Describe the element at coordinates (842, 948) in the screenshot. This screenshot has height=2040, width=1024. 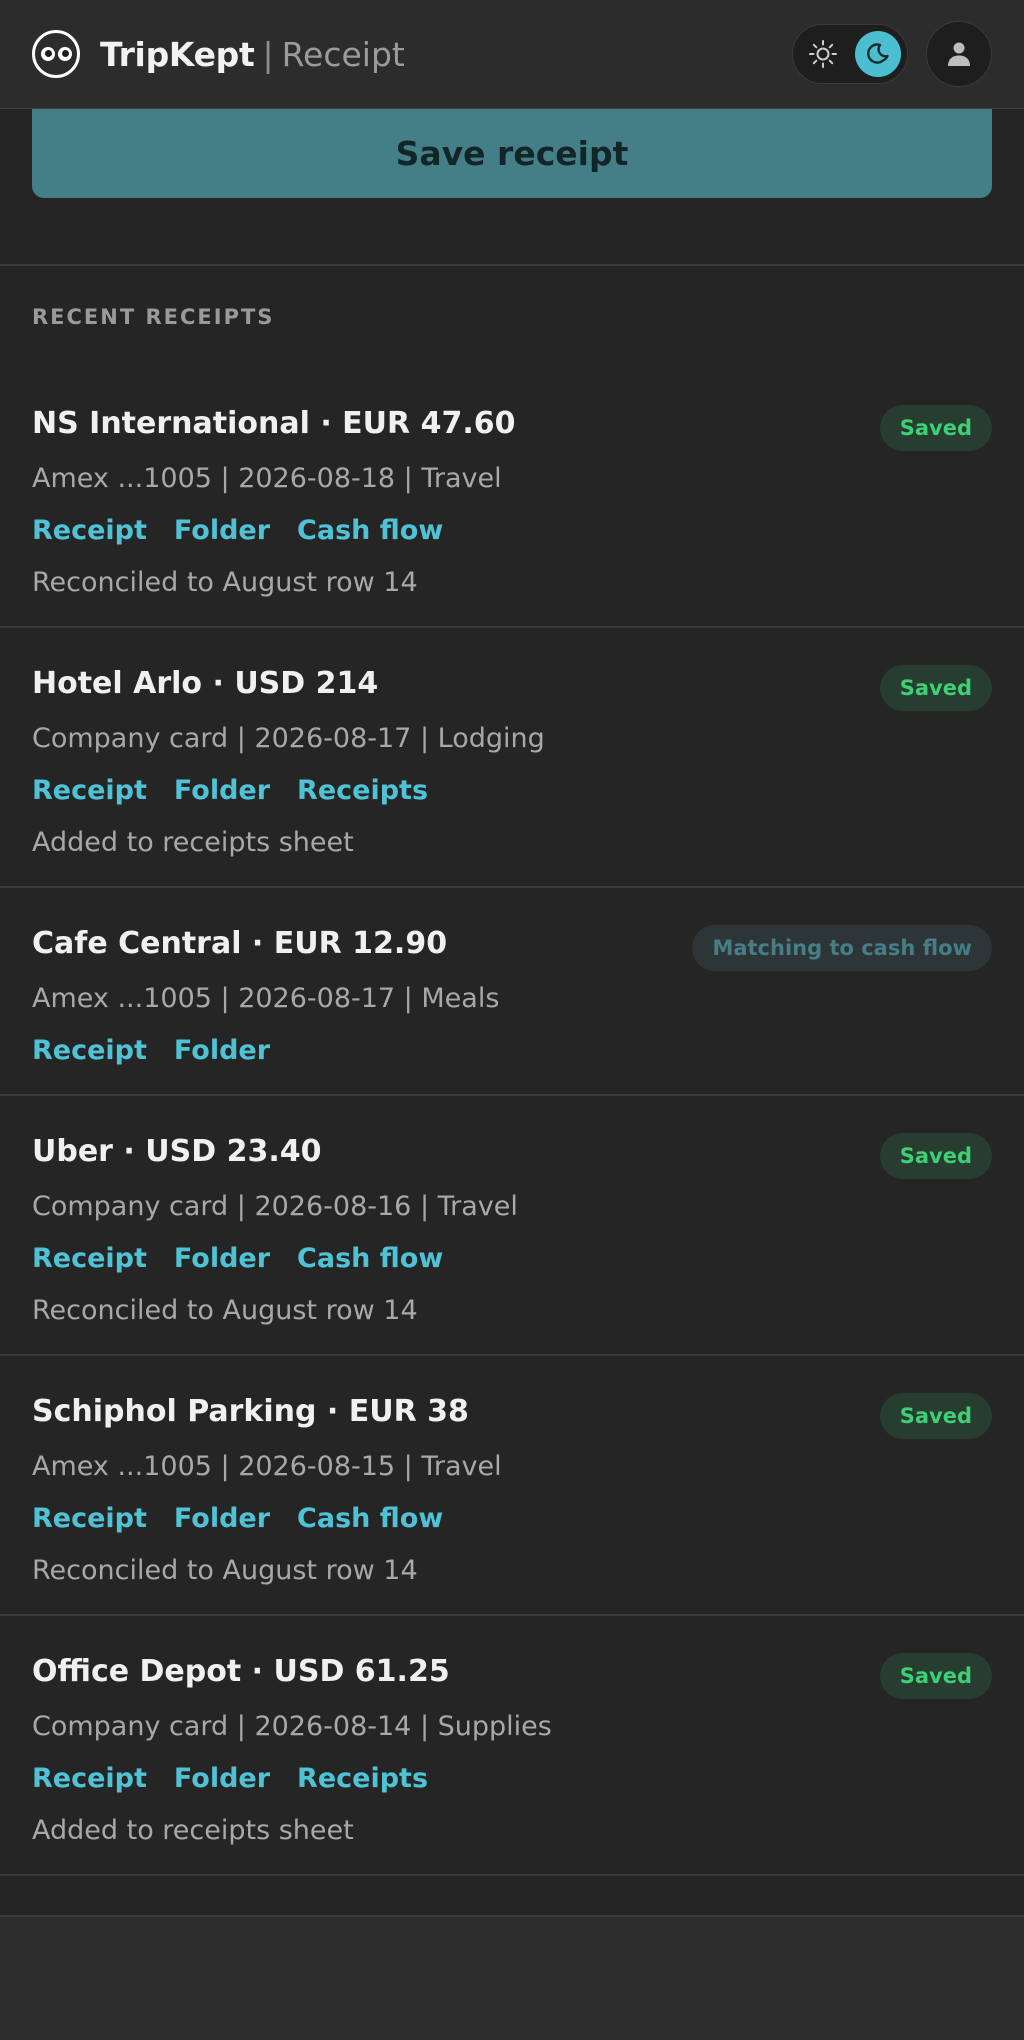
I see `status-badge: Matching to cash flow` at that location.